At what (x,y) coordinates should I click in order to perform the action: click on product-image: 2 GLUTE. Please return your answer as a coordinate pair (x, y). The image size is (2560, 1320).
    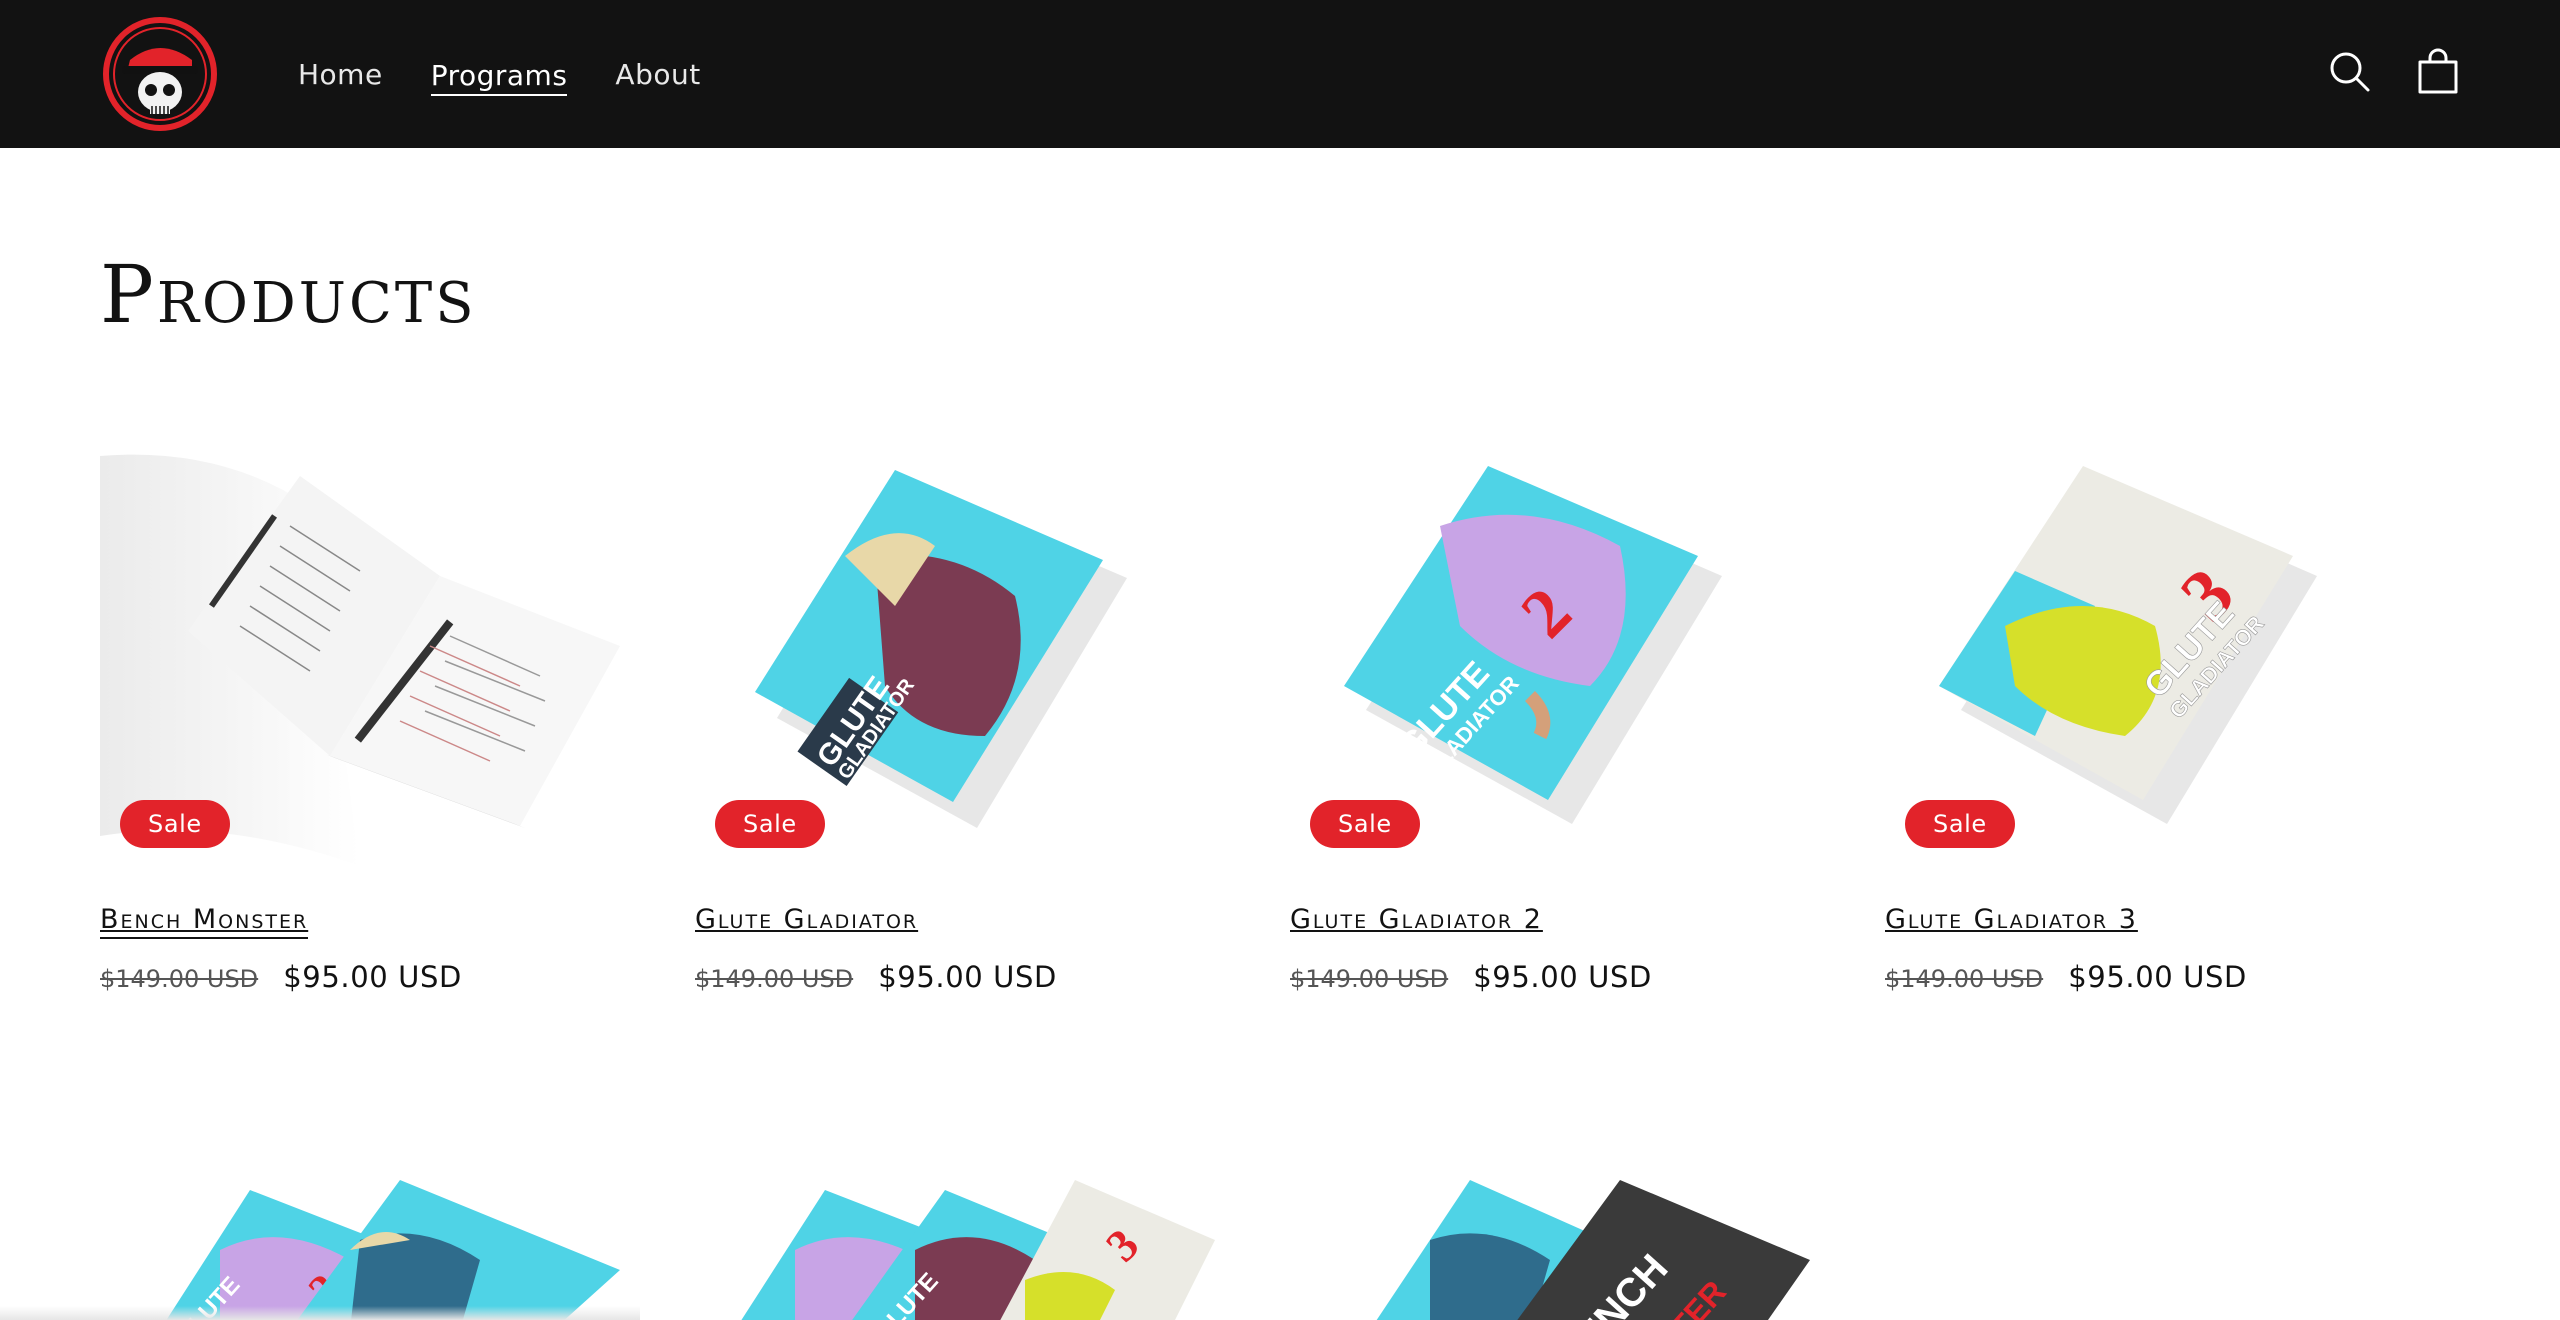
    Looking at the image, I should click on (360, 1240).